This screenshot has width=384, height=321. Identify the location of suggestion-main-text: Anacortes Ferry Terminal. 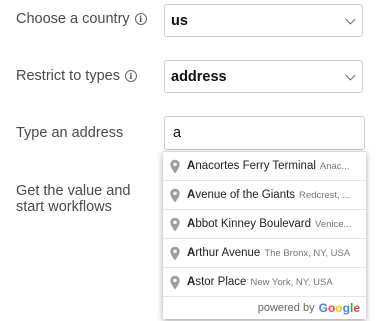
(251, 166).